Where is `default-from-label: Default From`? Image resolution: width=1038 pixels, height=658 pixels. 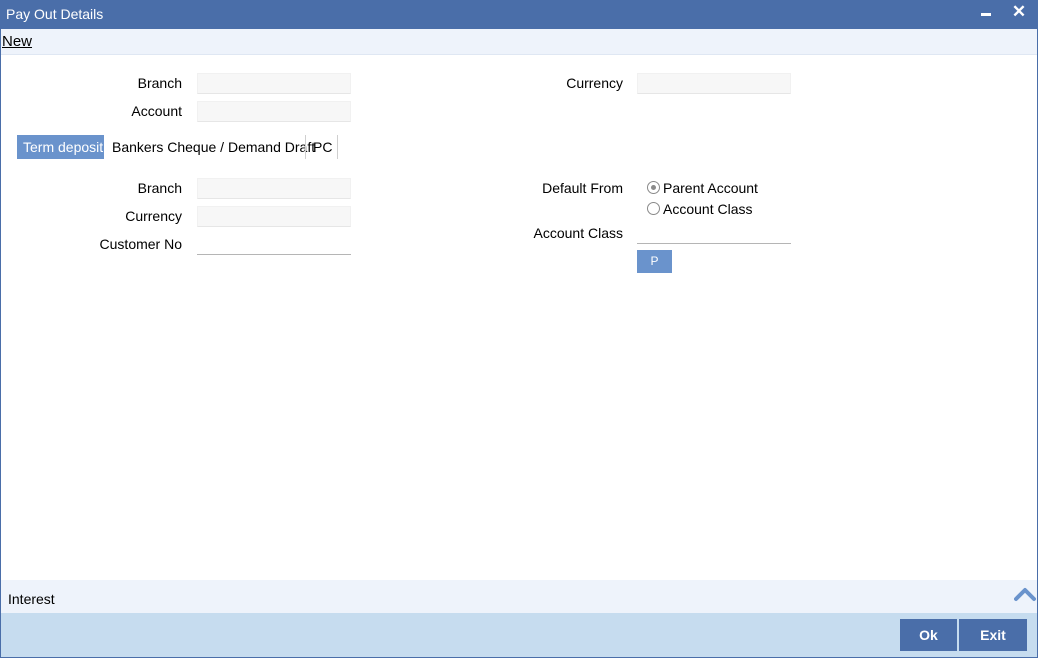
default-from-label: Default From is located at coordinates (582, 188).